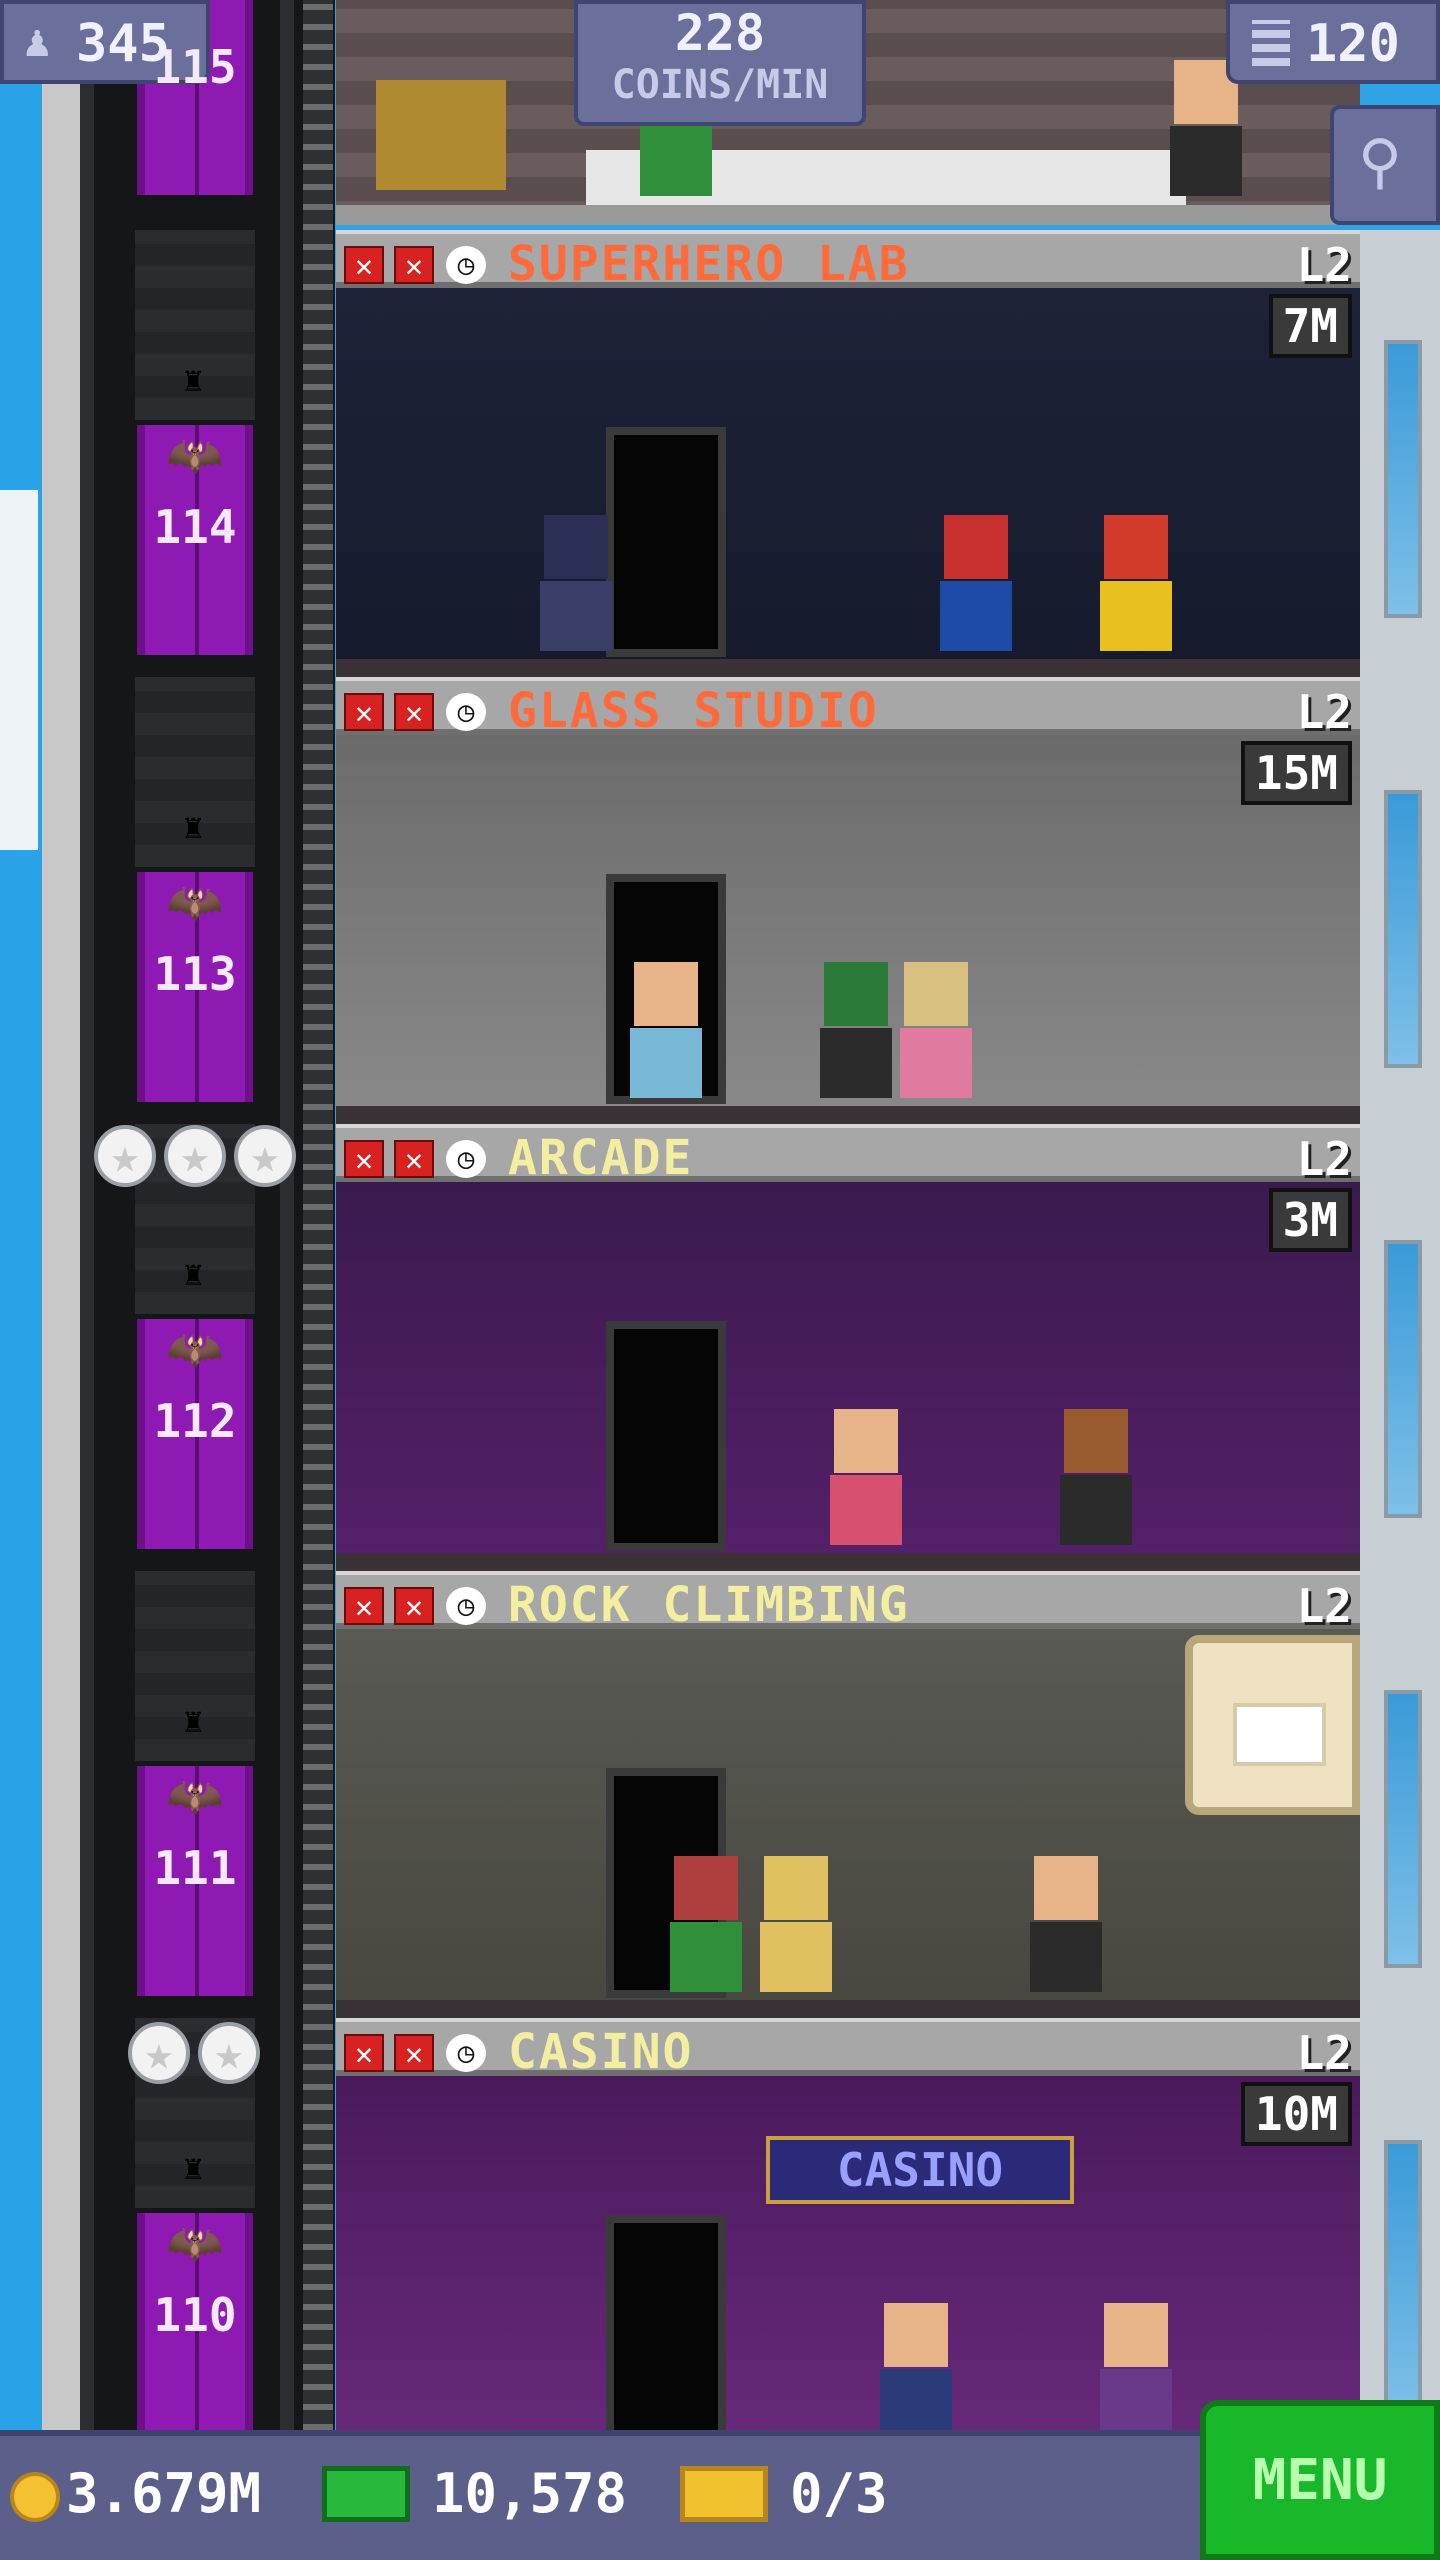  I want to click on floor-title-bar: ✕ ✕ ◷ GLASS STUDIO L2, so click(848, 708).